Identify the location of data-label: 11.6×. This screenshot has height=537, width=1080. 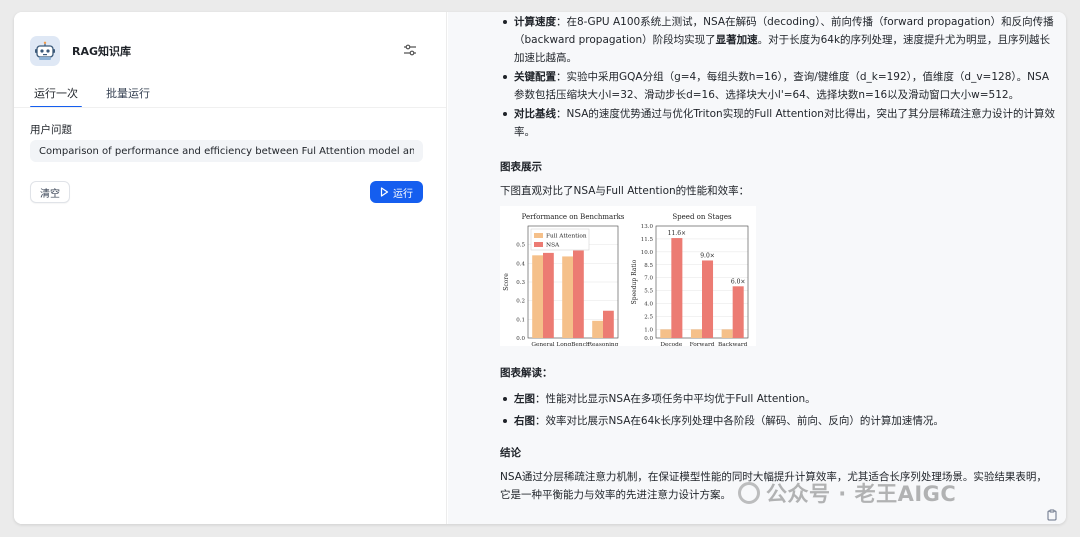
(677, 233).